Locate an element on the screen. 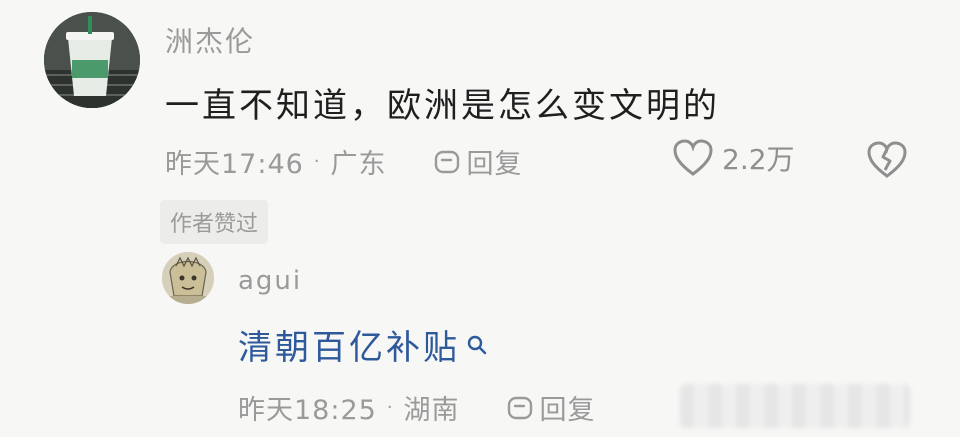 The image size is (960, 437). comment-text-main: 一直不知道，欧洲是怎么变文明的 is located at coordinates (442, 106).